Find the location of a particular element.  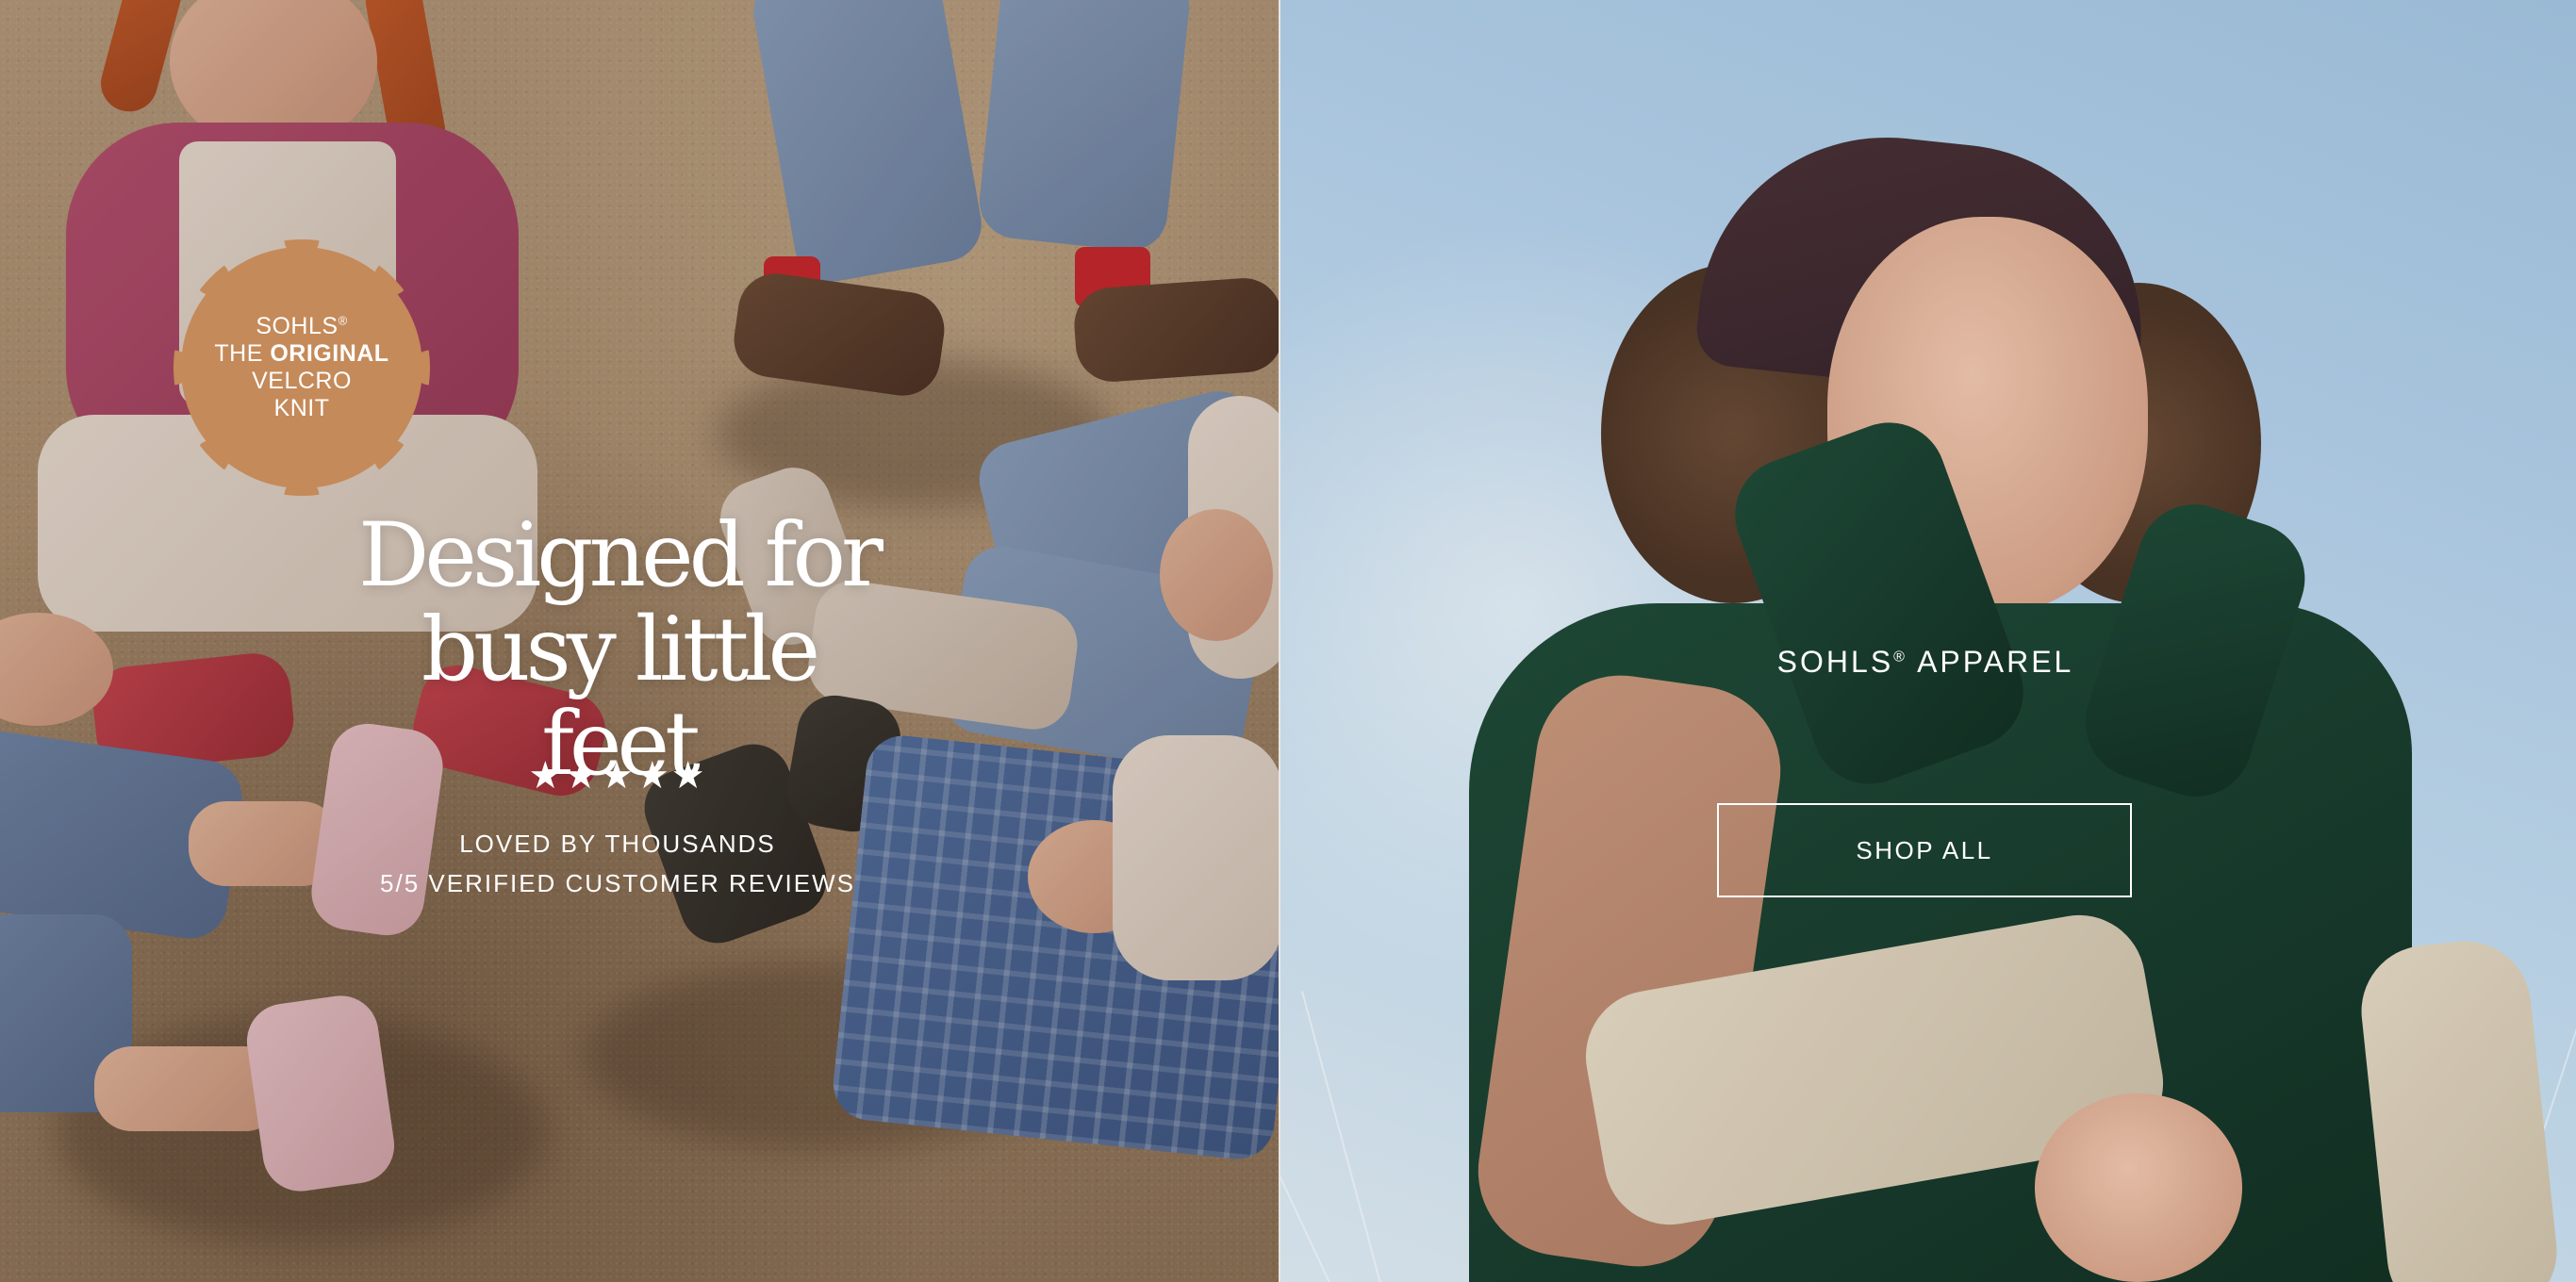

apparel-label: APPAREL is located at coordinates (1990, 662).